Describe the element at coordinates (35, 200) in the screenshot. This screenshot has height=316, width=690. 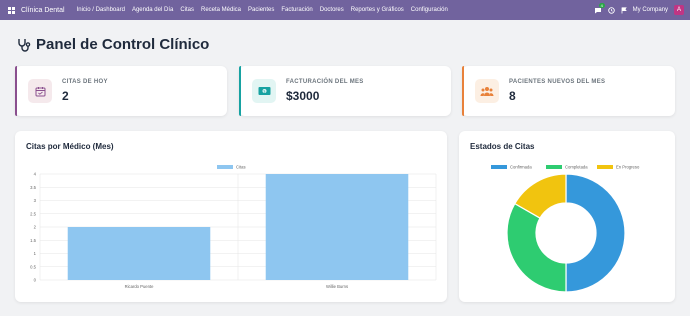
I see `y-tick-label: 3` at that location.